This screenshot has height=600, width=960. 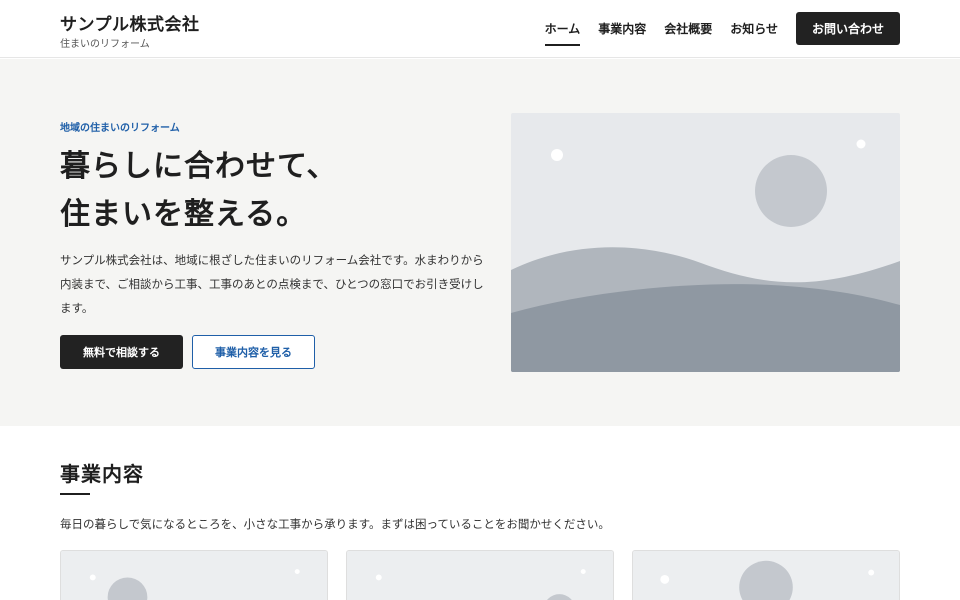 I want to click on services-title: 事業内容, so click(x=102, y=474).